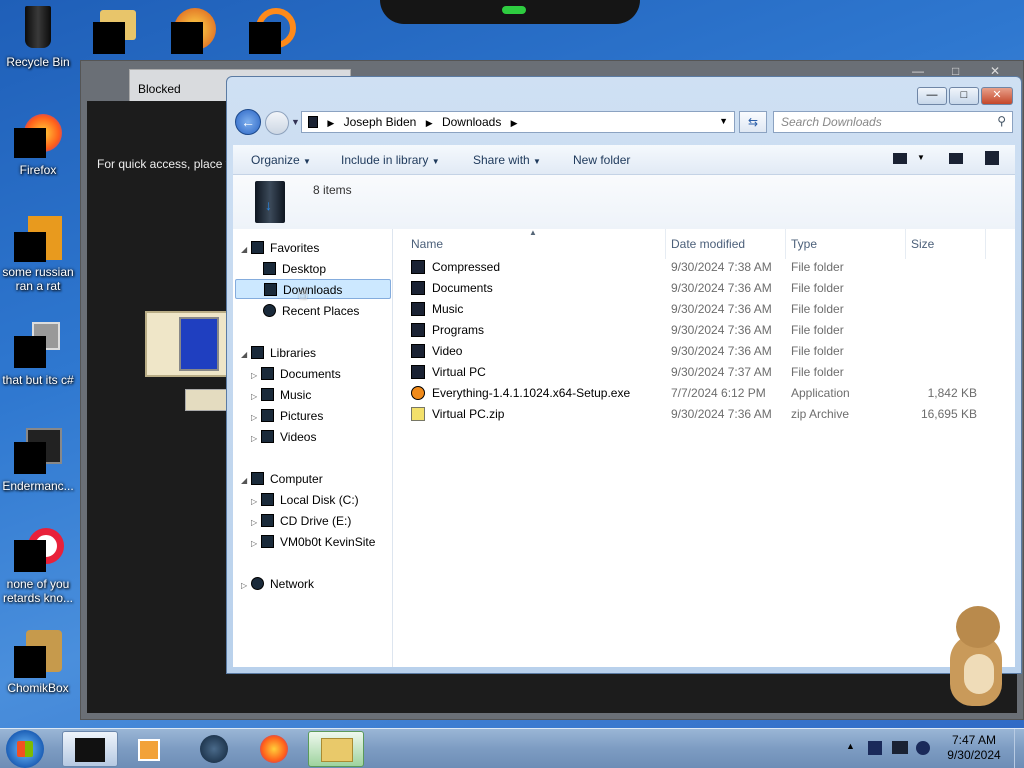  What do you see at coordinates (704, 372) in the screenshot?
I see `table-row: Virtual PC 9/30/2024 7:37 AM File folder` at bounding box center [704, 372].